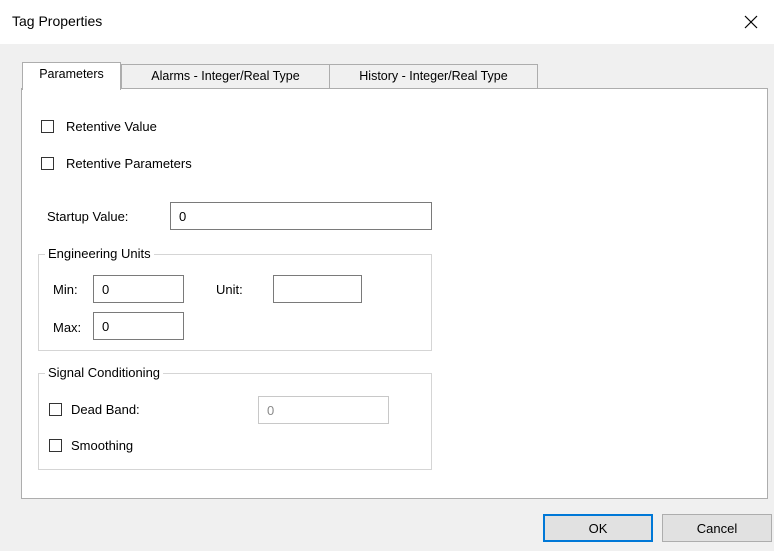 This screenshot has height=551, width=774. I want to click on min-label: Min:, so click(65, 289).